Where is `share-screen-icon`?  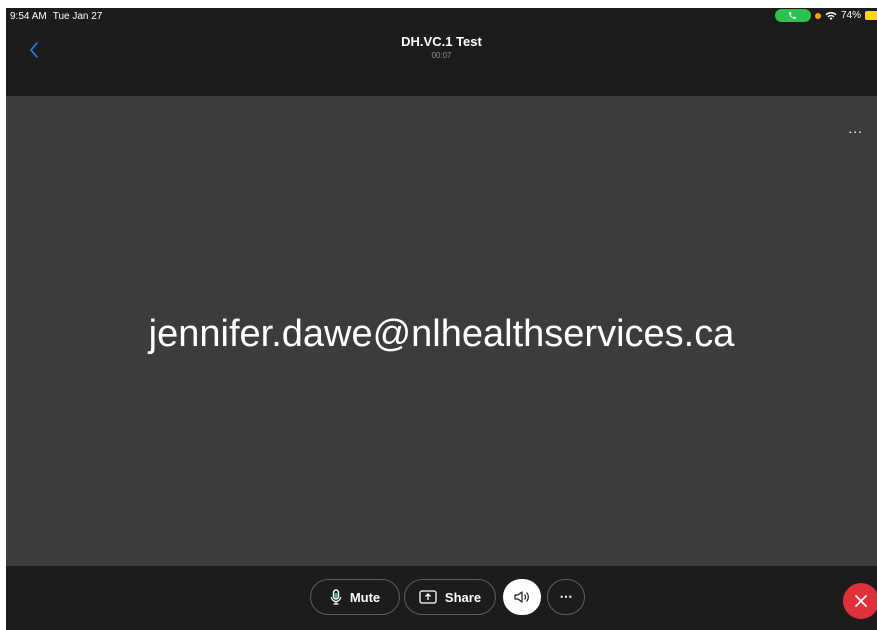 share-screen-icon is located at coordinates (428, 597).